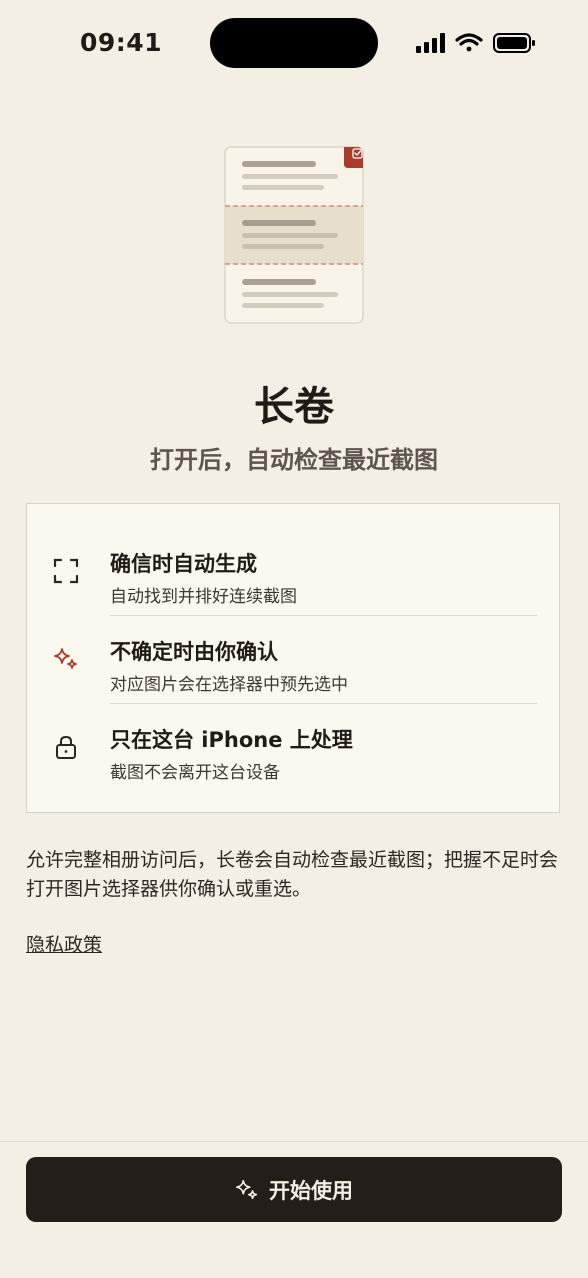  What do you see at coordinates (469, 42) in the screenshot?
I see `wifi-icon` at bounding box center [469, 42].